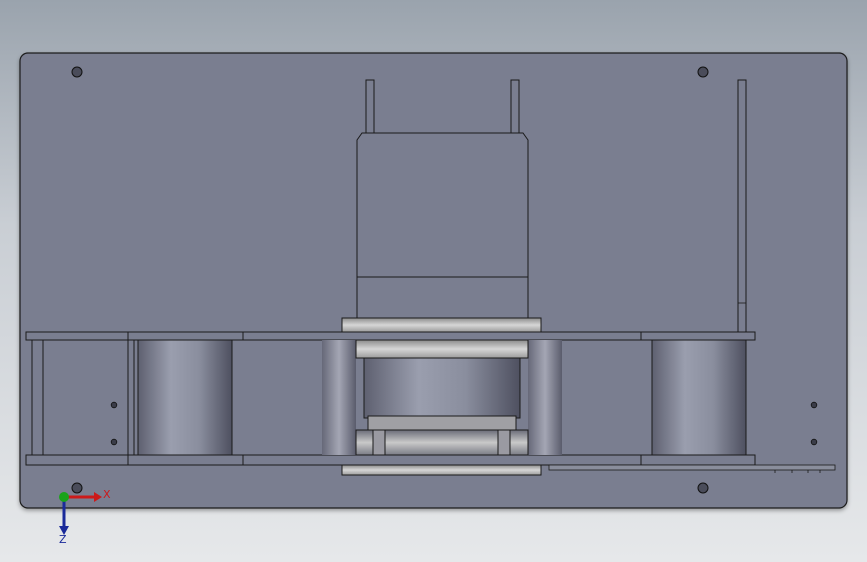 Image resolution: width=867 pixels, height=562 pixels. What do you see at coordinates (742, 206) in the screenshot?
I see `vertical-rod` at bounding box center [742, 206].